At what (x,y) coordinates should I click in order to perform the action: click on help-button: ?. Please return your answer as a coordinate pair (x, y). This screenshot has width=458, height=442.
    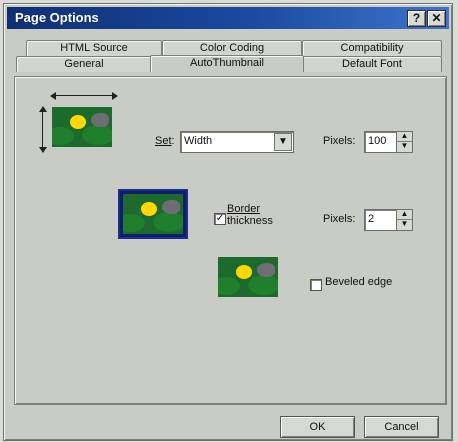
    Looking at the image, I should click on (416, 18).